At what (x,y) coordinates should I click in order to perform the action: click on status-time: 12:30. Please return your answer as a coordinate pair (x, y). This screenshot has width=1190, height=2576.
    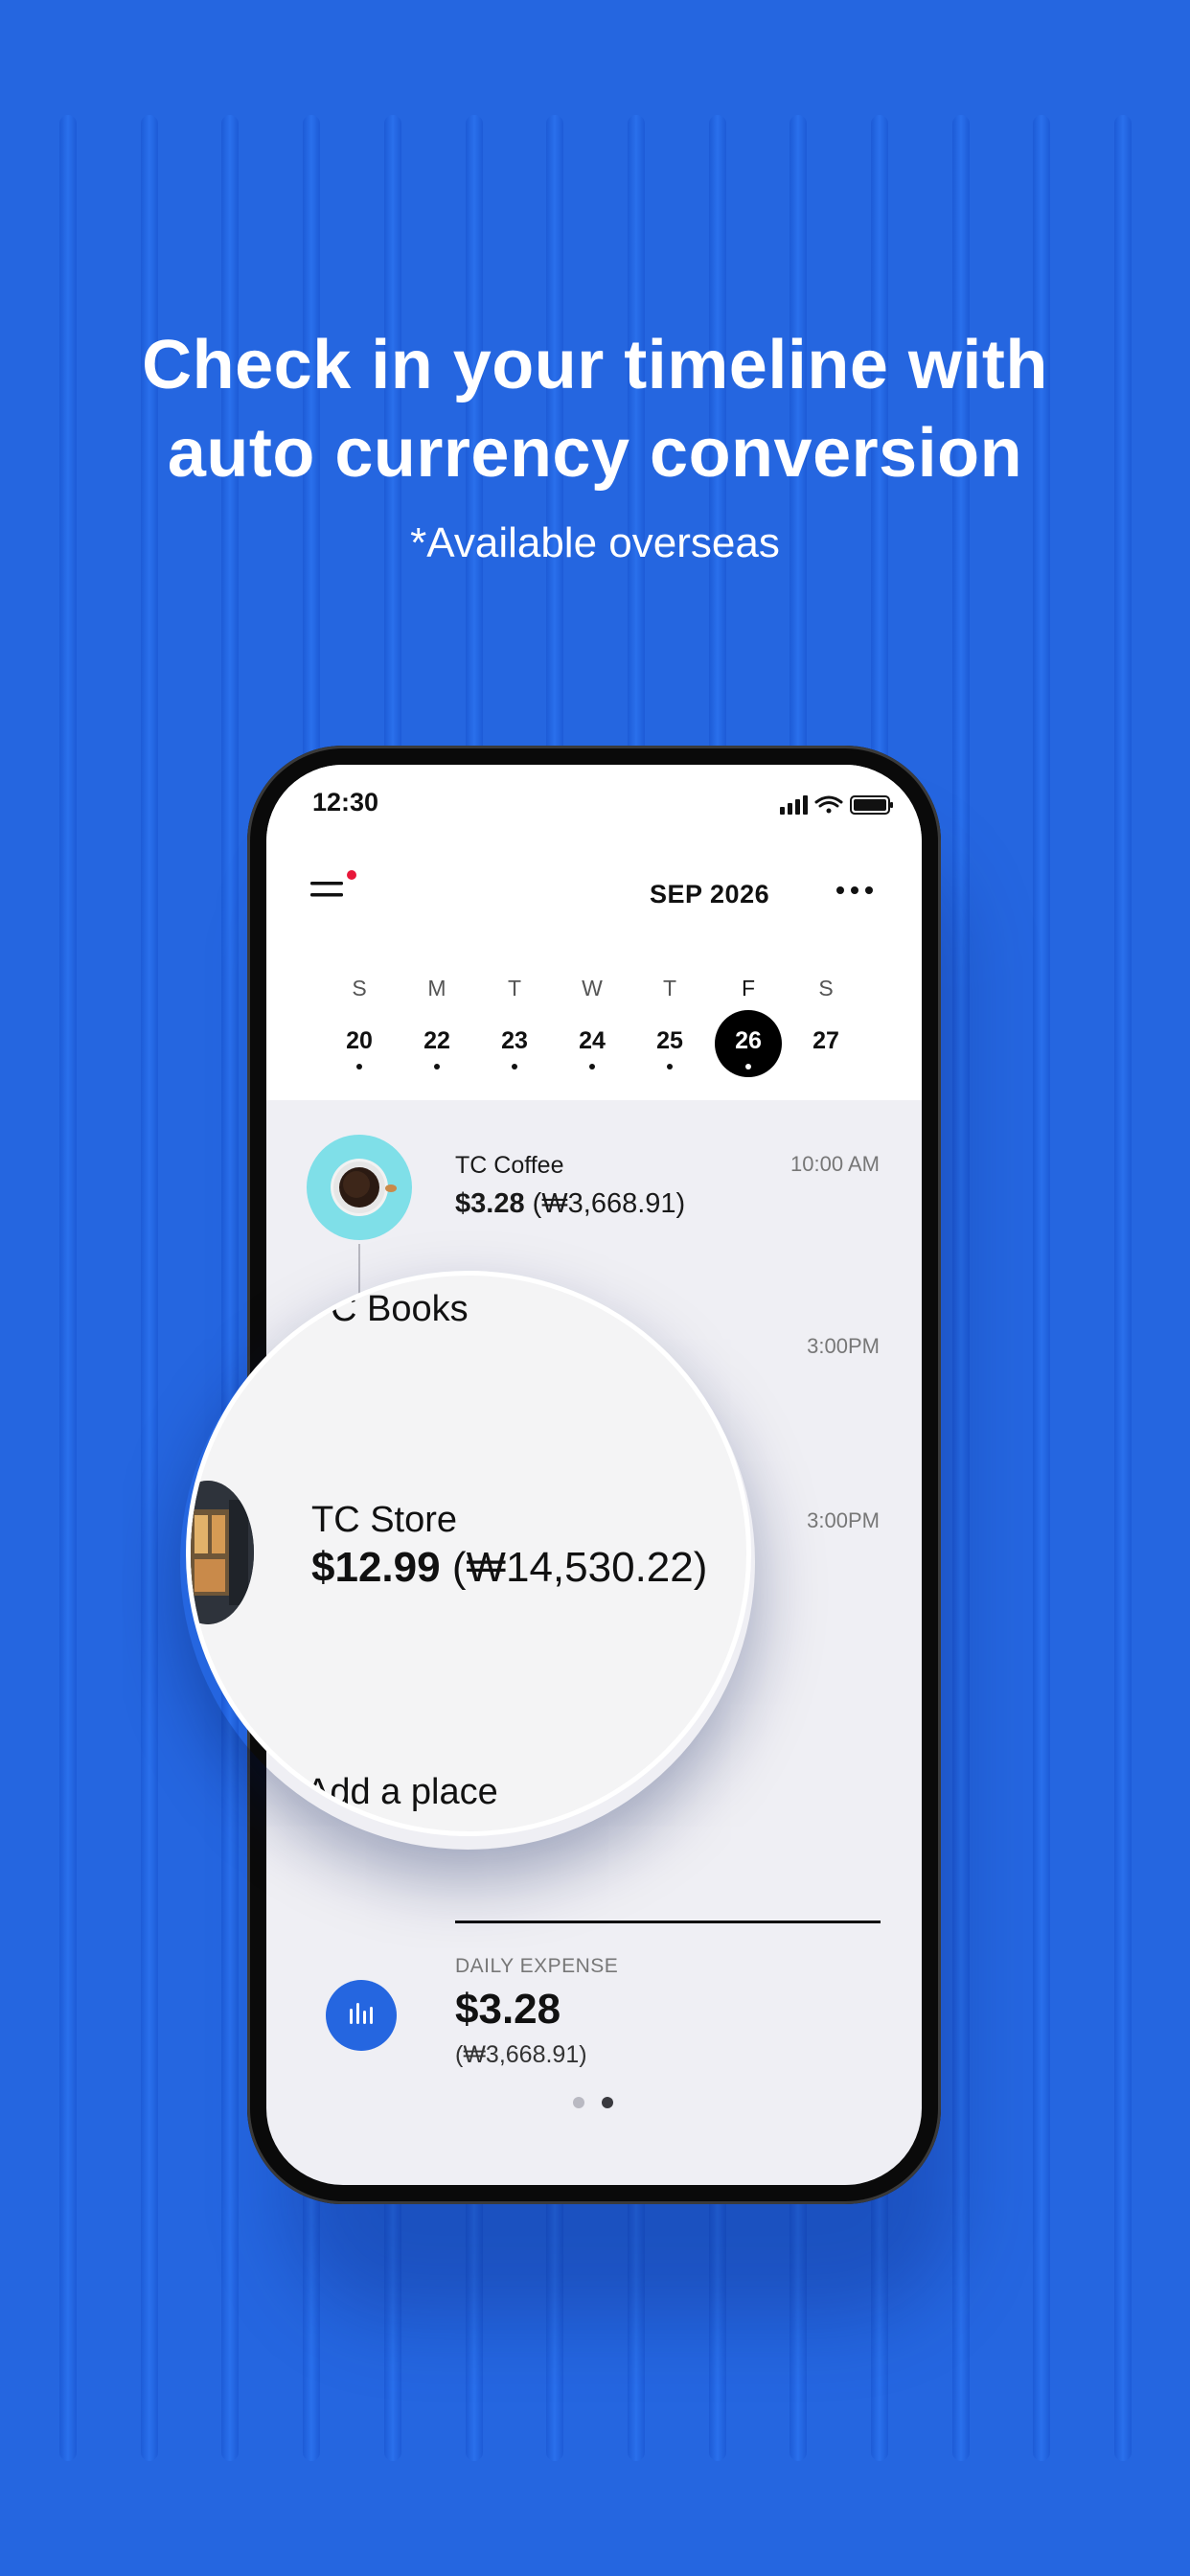
    Looking at the image, I should click on (346, 802).